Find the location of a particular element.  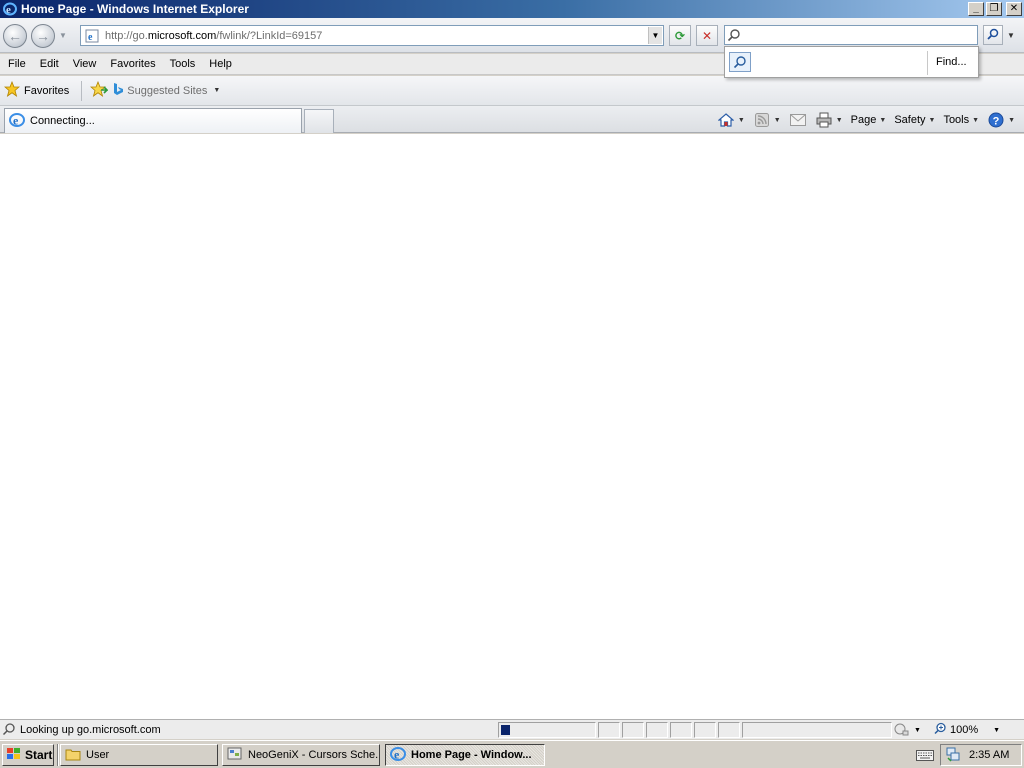

page-menu-button: Page ▼ is located at coordinates (869, 120).